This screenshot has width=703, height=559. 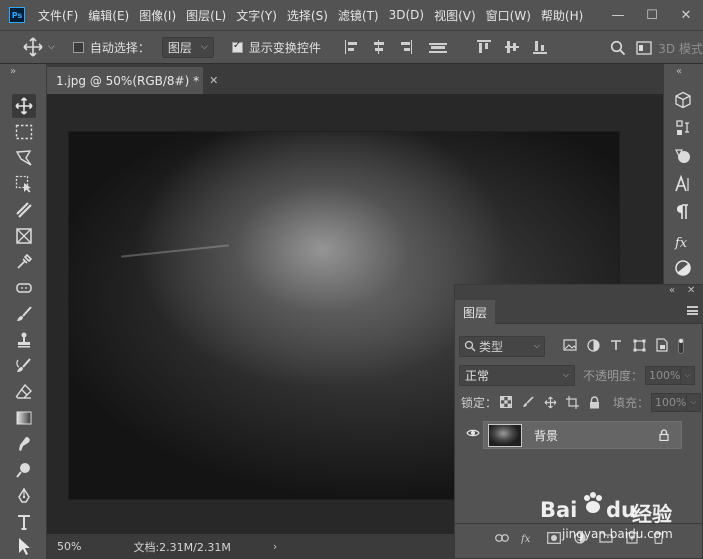 I want to click on image-filter-icon, so click(x=570, y=345).